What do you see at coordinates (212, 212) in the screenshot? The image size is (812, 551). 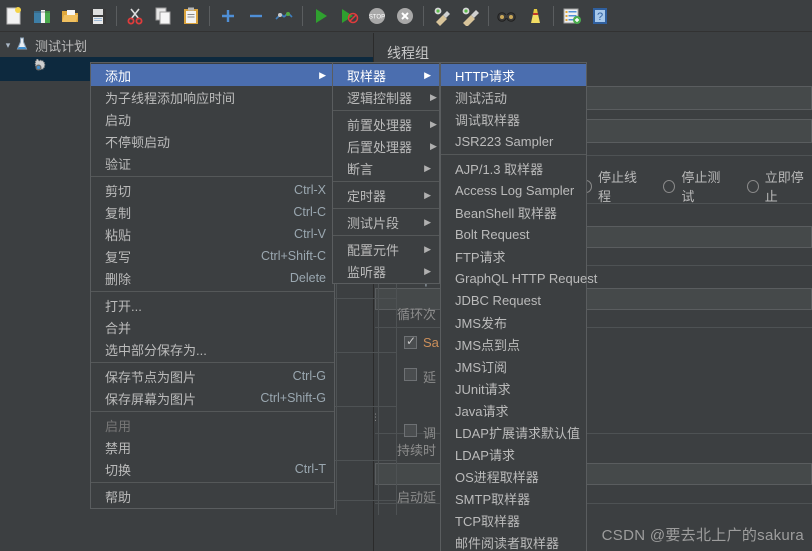 I see `menu-node-item: 复制 Ctrl-C` at bounding box center [212, 212].